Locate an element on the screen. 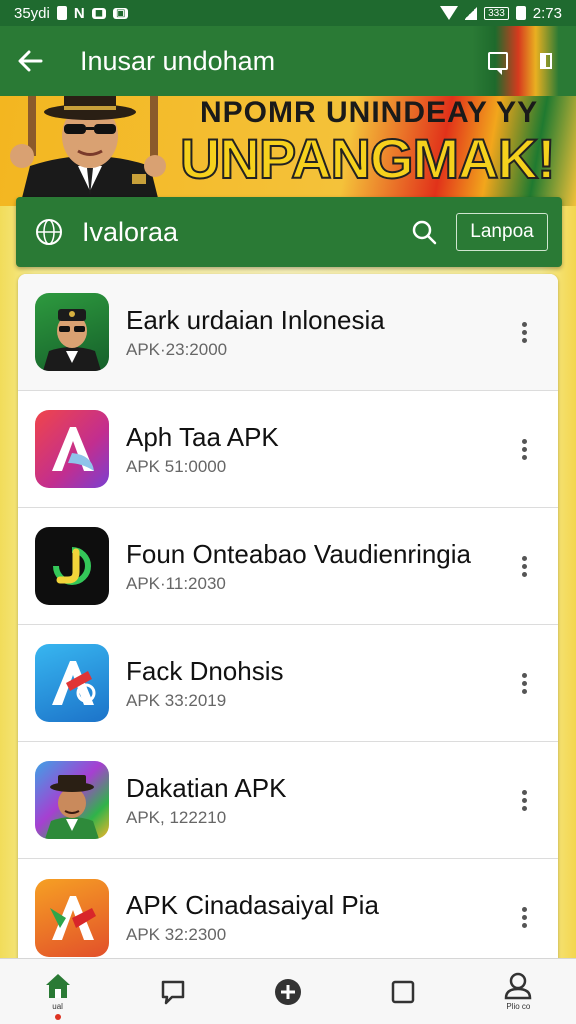 Image resolution: width=576 pixels, height=1024 pixels. app-title: Foun Onteabao Vaudienringia is located at coordinates (298, 553).